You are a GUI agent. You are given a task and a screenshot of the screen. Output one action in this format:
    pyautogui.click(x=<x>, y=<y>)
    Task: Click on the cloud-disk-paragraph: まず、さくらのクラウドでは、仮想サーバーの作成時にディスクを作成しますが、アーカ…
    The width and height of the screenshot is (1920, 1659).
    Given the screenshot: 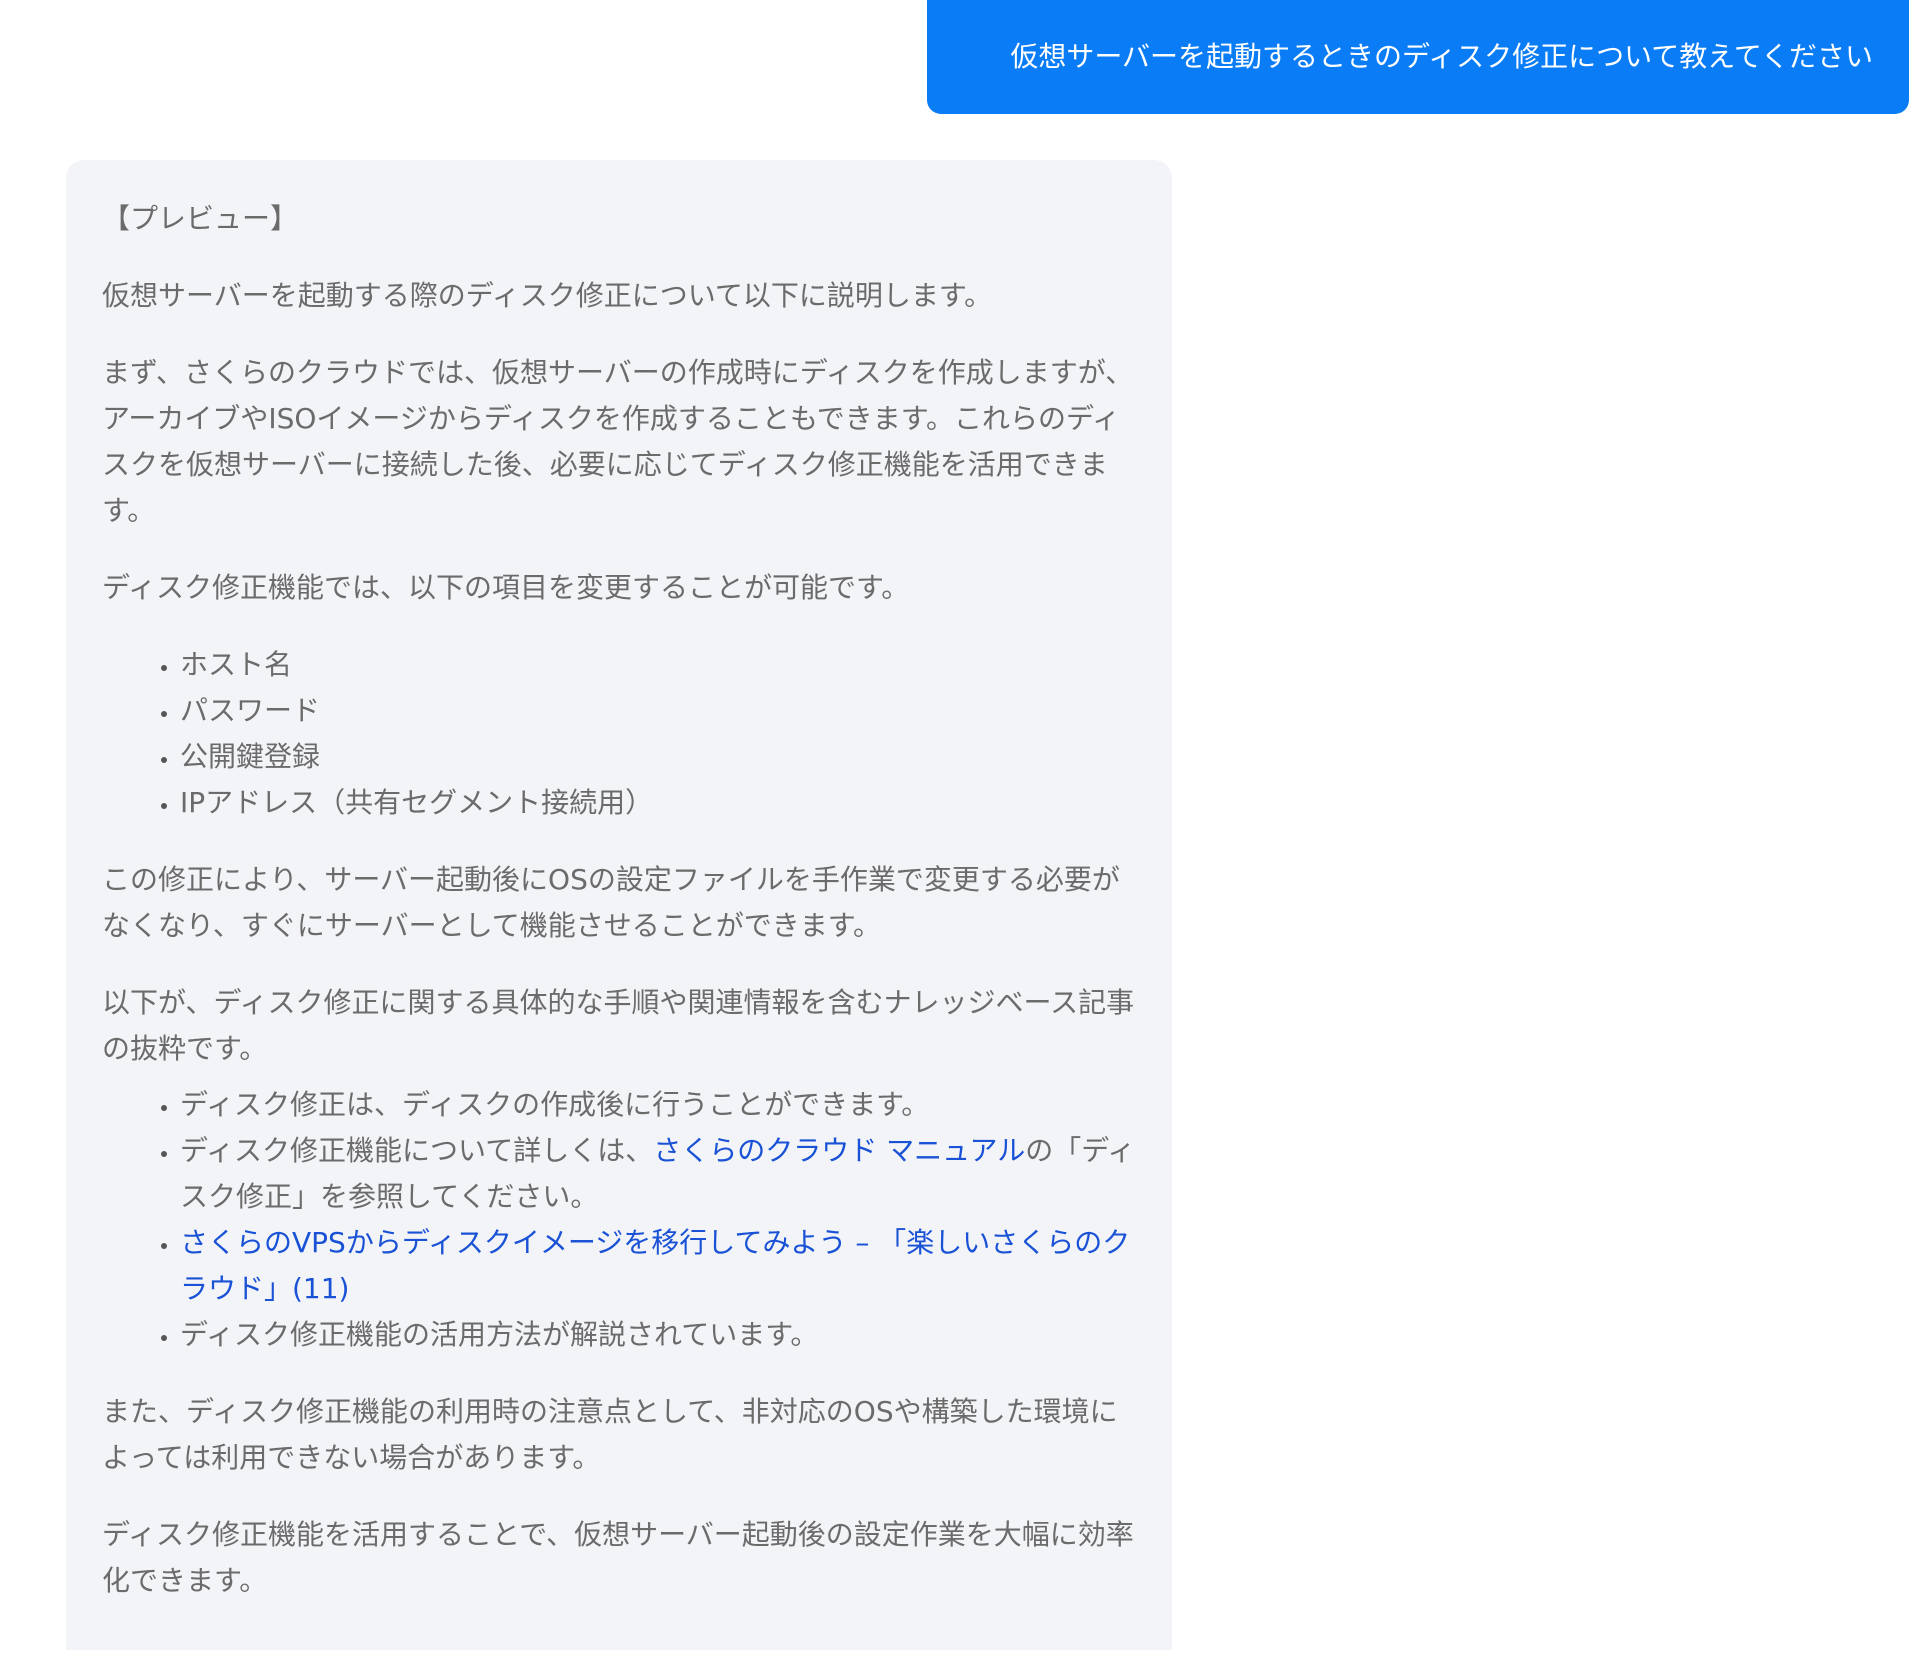 What is the action you would take?
    pyautogui.click(x=618, y=441)
    